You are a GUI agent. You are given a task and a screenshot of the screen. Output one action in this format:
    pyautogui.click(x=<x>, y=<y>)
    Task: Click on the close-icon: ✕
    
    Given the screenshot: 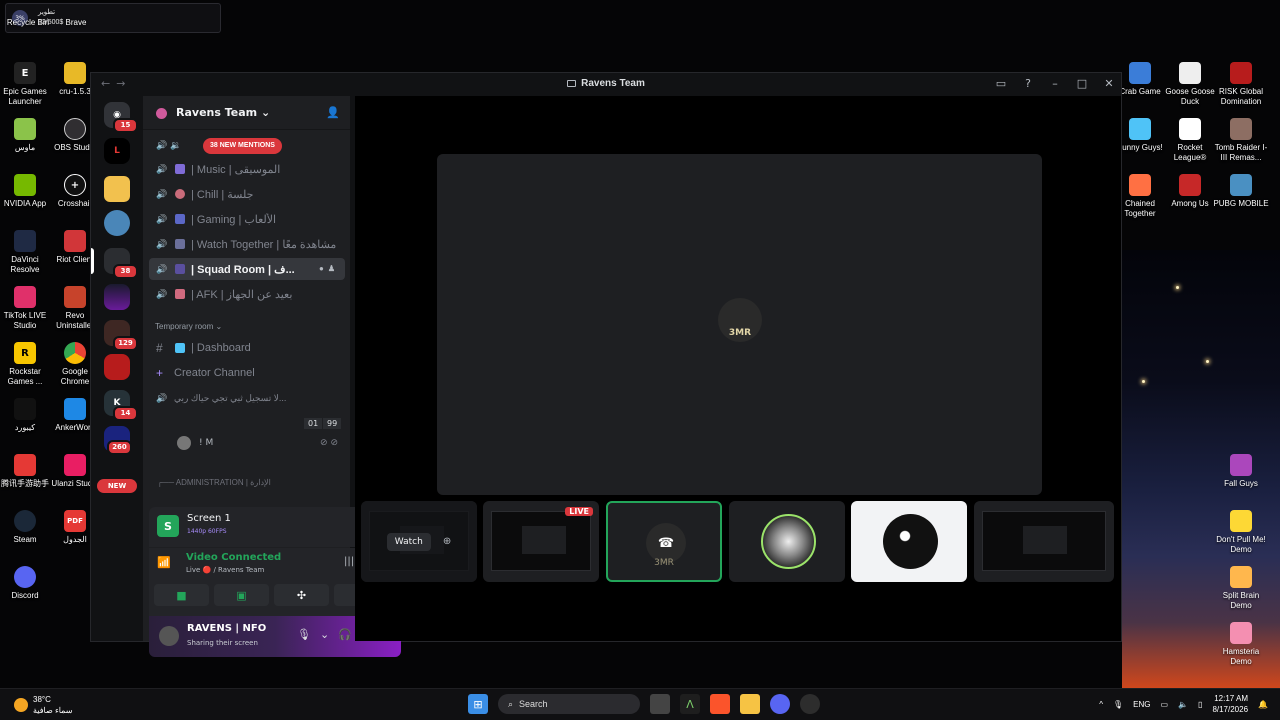 What is the action you would take?
    pyautogui.click(x=1109, y=83)
    